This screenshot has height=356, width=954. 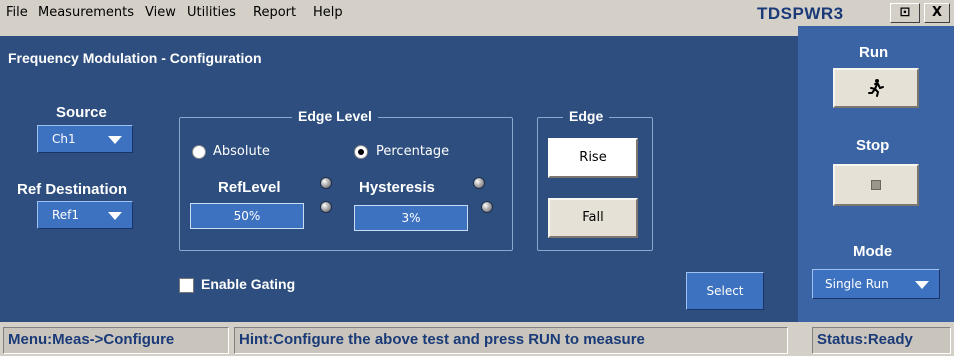 I want to click on close-button: X, so click(x=937, y=13).